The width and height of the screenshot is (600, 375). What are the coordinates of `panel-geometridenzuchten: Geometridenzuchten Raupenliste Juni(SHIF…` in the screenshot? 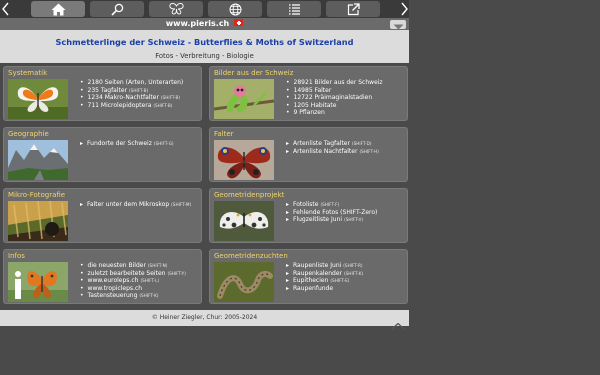 It's located at (308, 276).